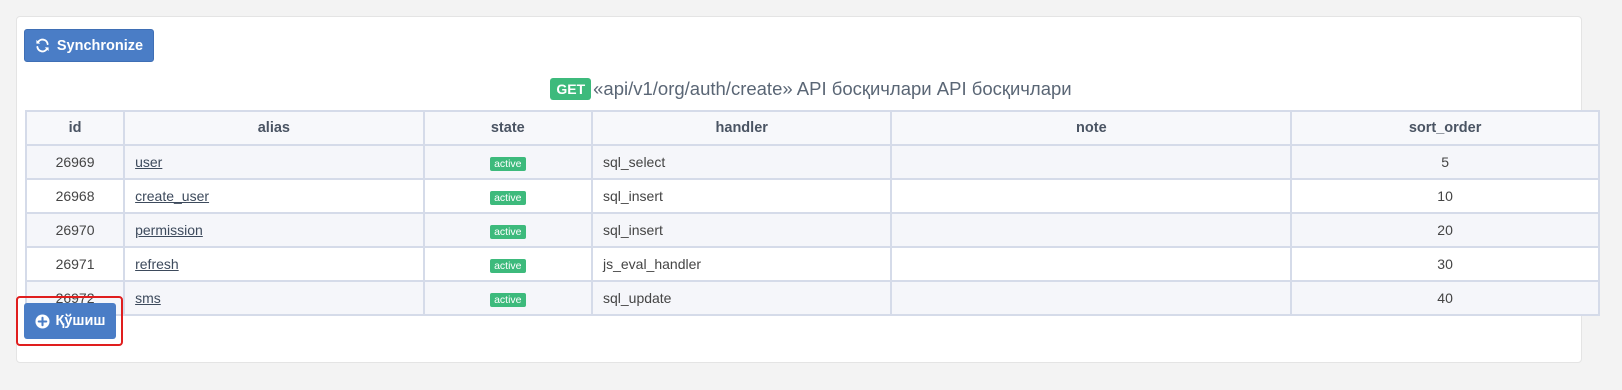 The height and width of the screenshot is (390, 1622). Describe the element at coordinates (741, 298) in the screenshot. I see `cell-handler: sql_update` at that location.